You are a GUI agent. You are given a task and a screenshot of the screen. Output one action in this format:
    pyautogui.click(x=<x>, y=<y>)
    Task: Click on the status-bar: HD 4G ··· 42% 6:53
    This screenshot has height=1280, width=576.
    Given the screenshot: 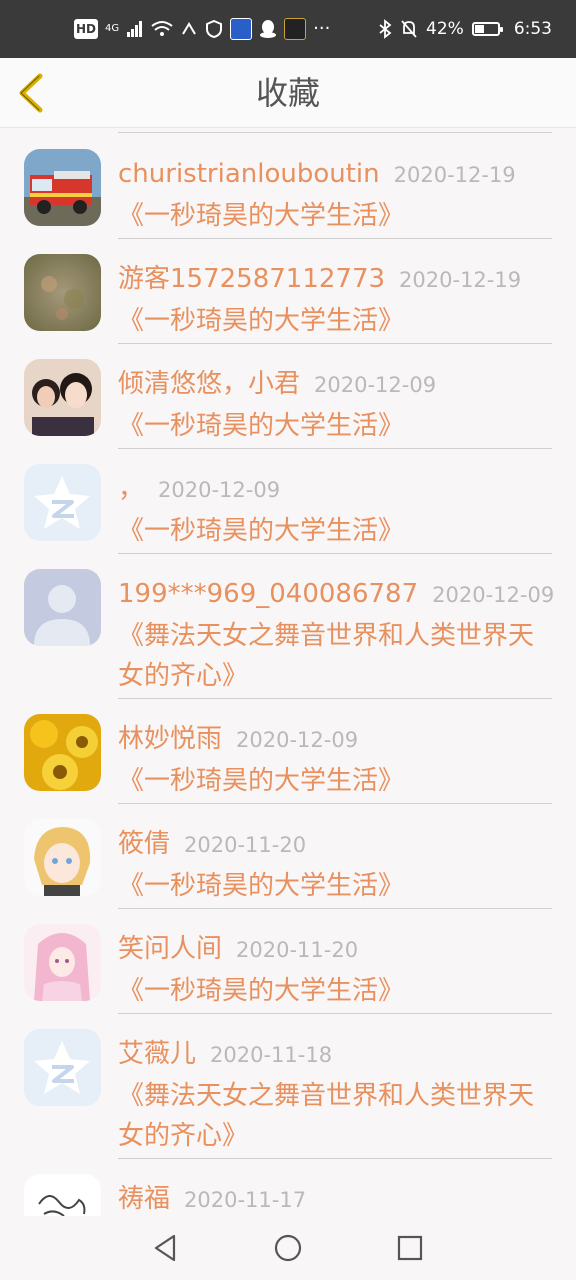 What is the action you would take?
    pyautogui.click(x=288, y=29)
    